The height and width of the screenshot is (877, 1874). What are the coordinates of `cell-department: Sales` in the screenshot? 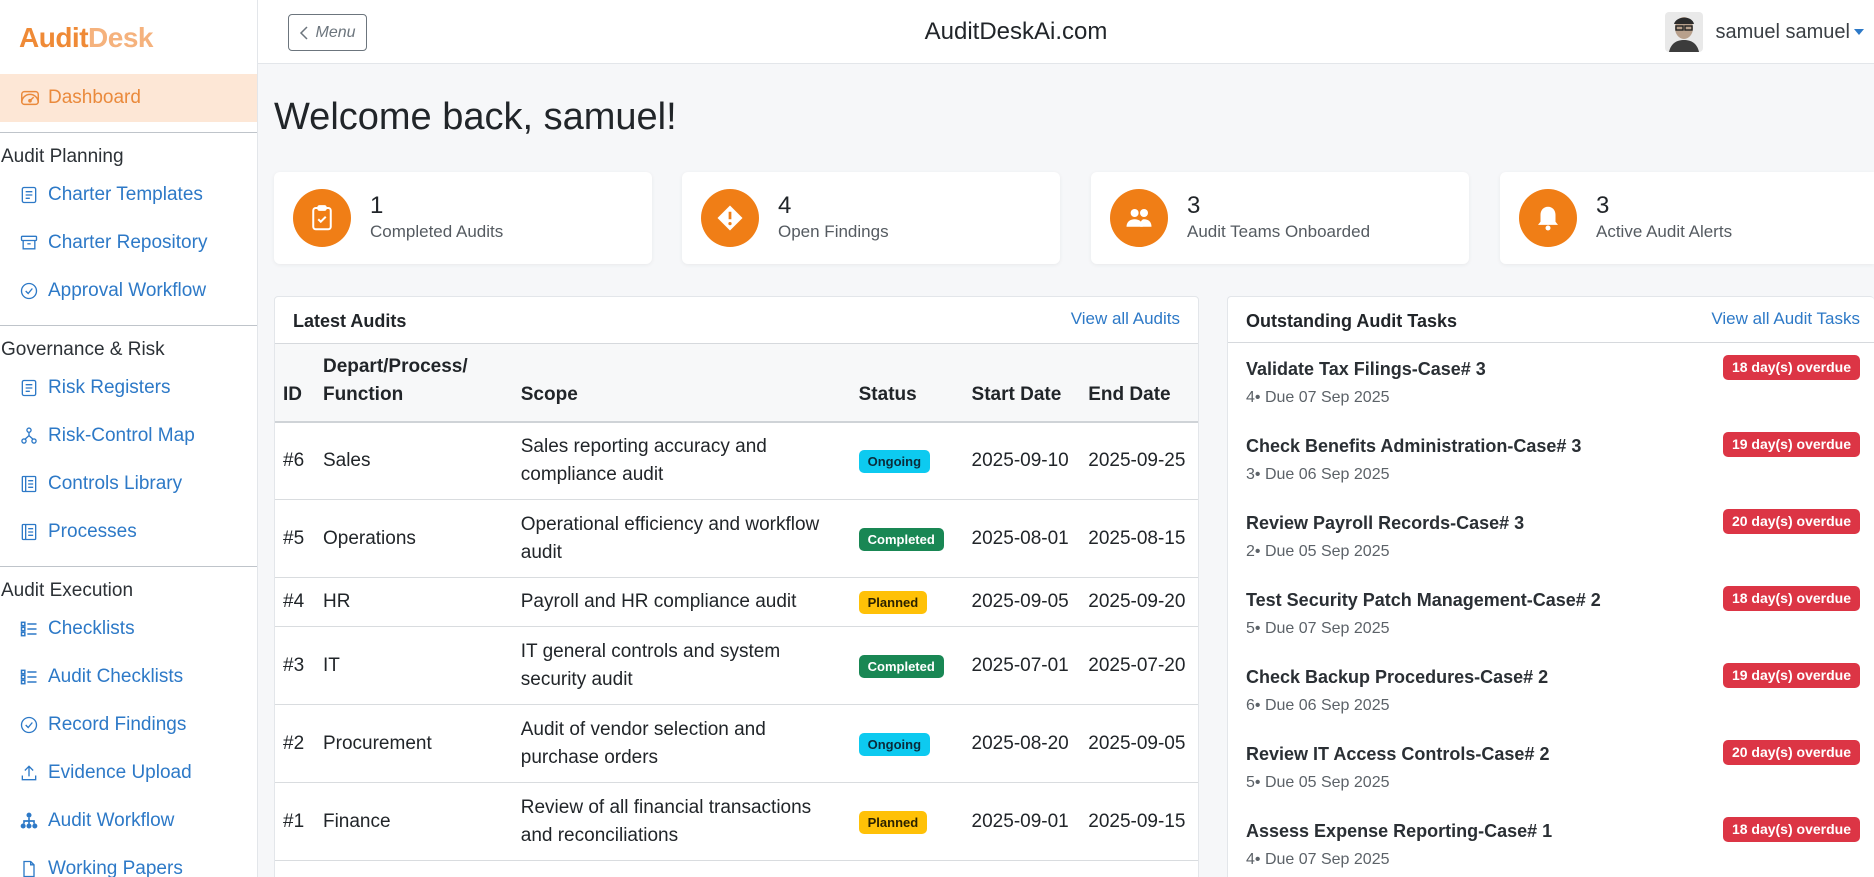 It's located at (413, 460).